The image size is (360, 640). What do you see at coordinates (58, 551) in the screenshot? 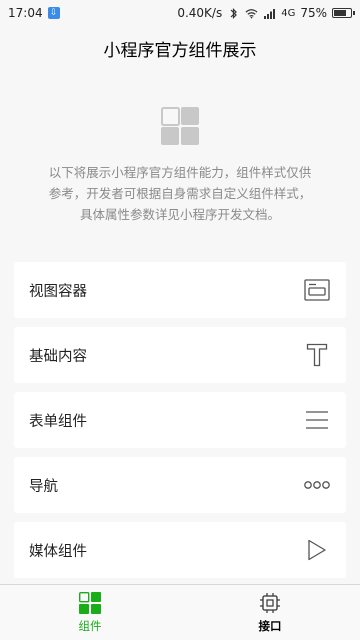
I see `menu-item-label: 媒体组件` at bounding box center [58, 551].